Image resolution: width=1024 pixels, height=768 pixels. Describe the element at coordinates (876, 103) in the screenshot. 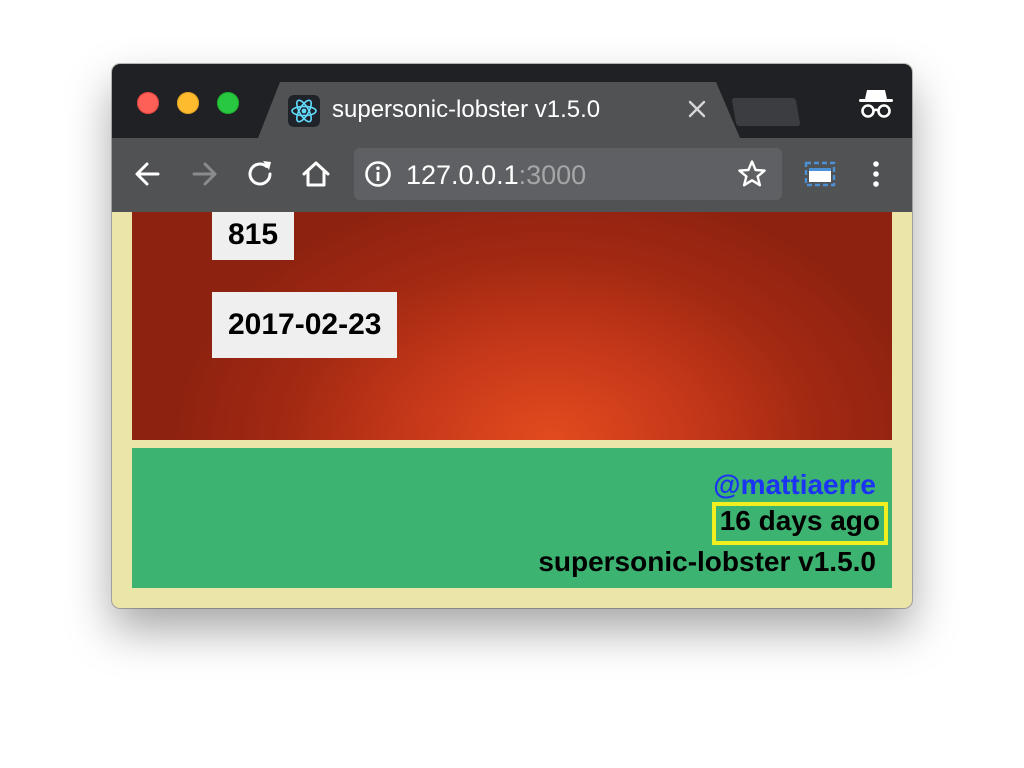

I see `incognito-icon` at that location.